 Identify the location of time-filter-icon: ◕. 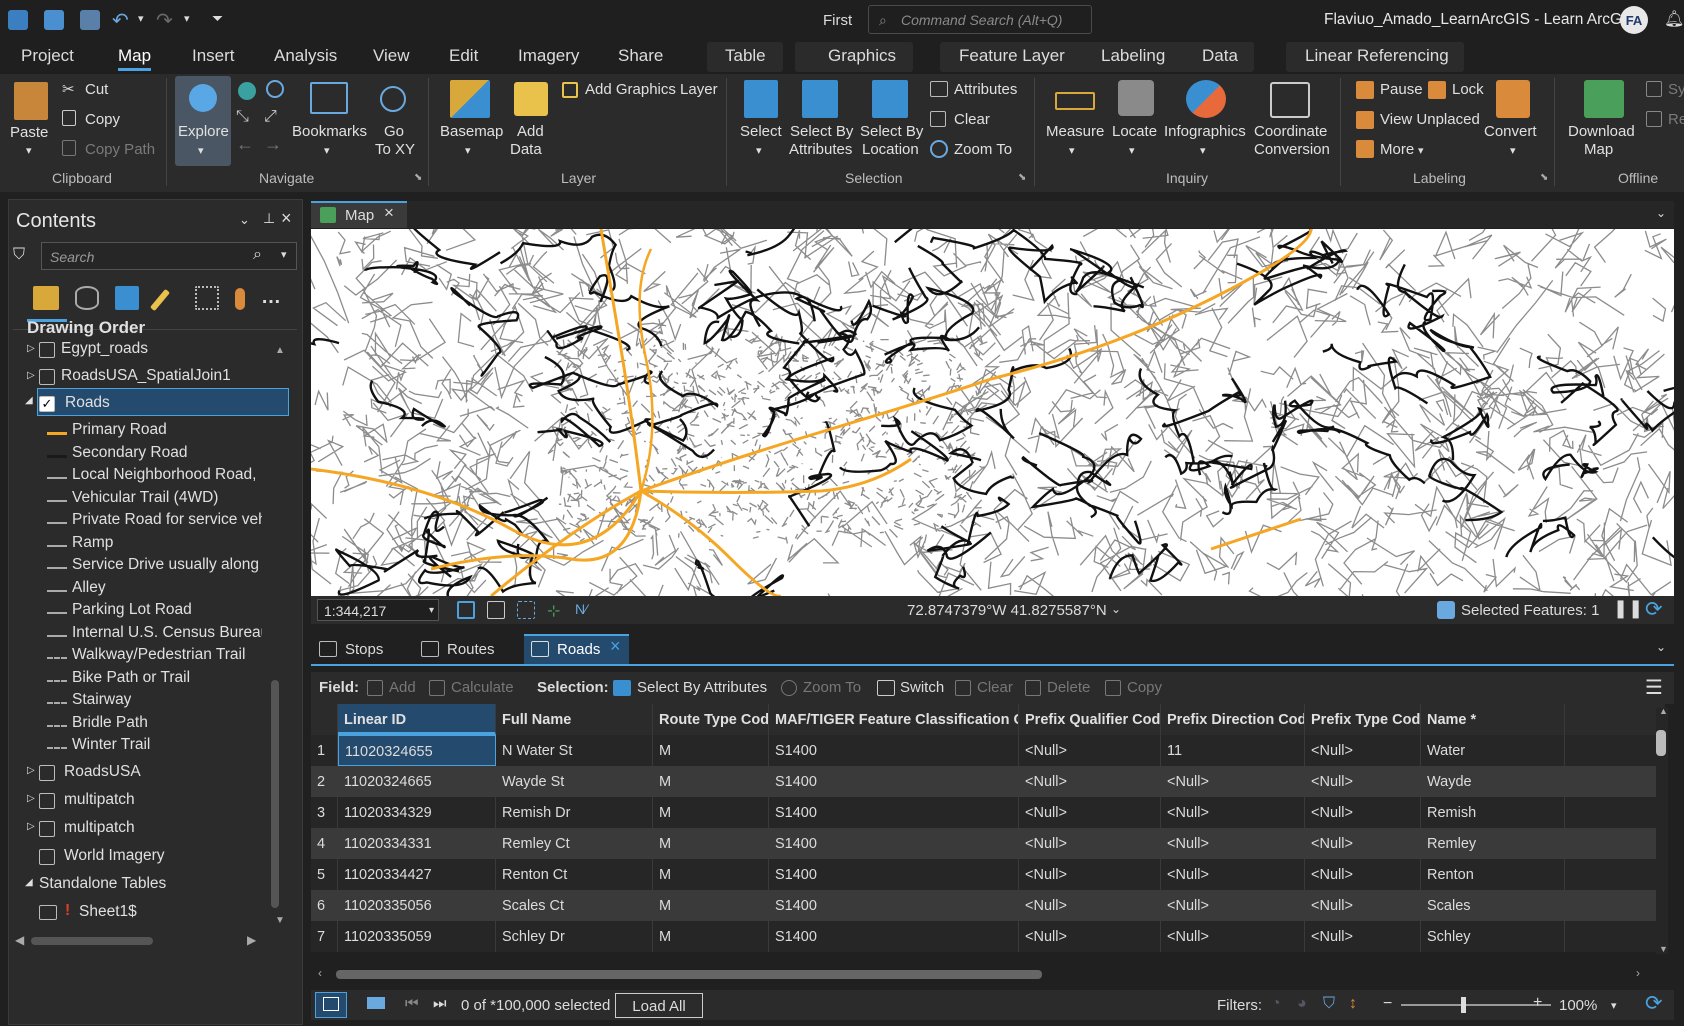
(1302, 1004).